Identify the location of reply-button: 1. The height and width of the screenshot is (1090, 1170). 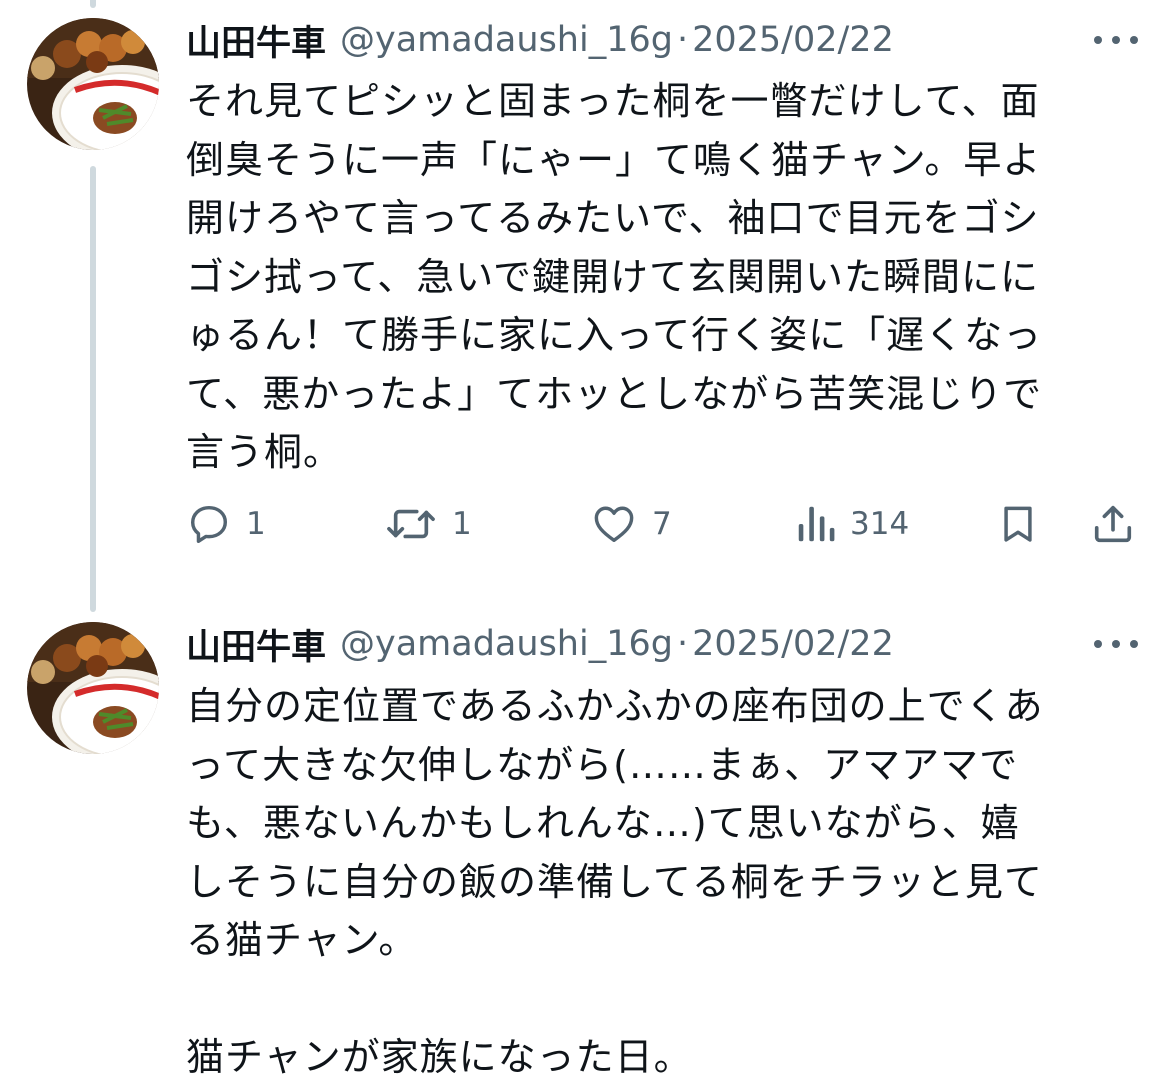
(226, 524).